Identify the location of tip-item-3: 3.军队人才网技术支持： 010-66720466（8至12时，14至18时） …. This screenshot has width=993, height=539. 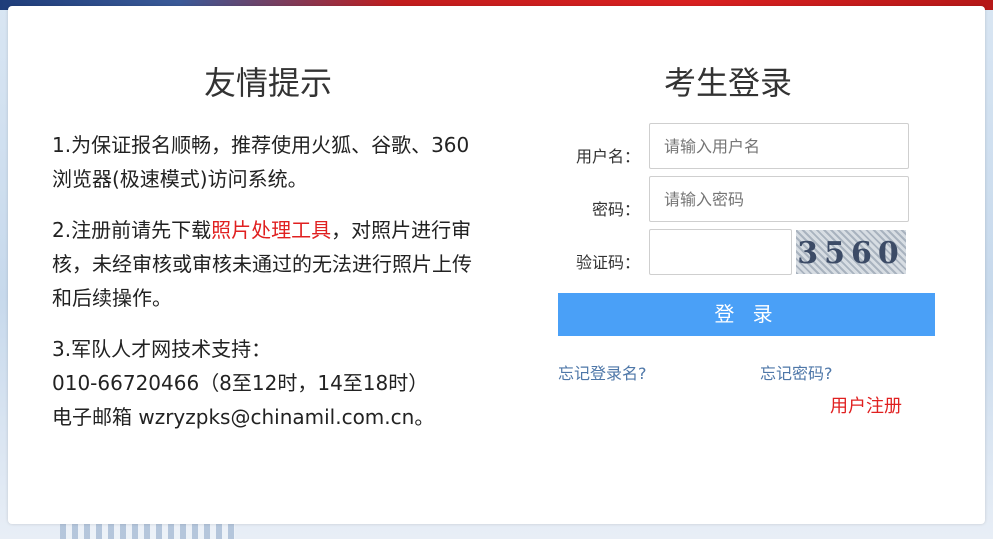
(262, 383).